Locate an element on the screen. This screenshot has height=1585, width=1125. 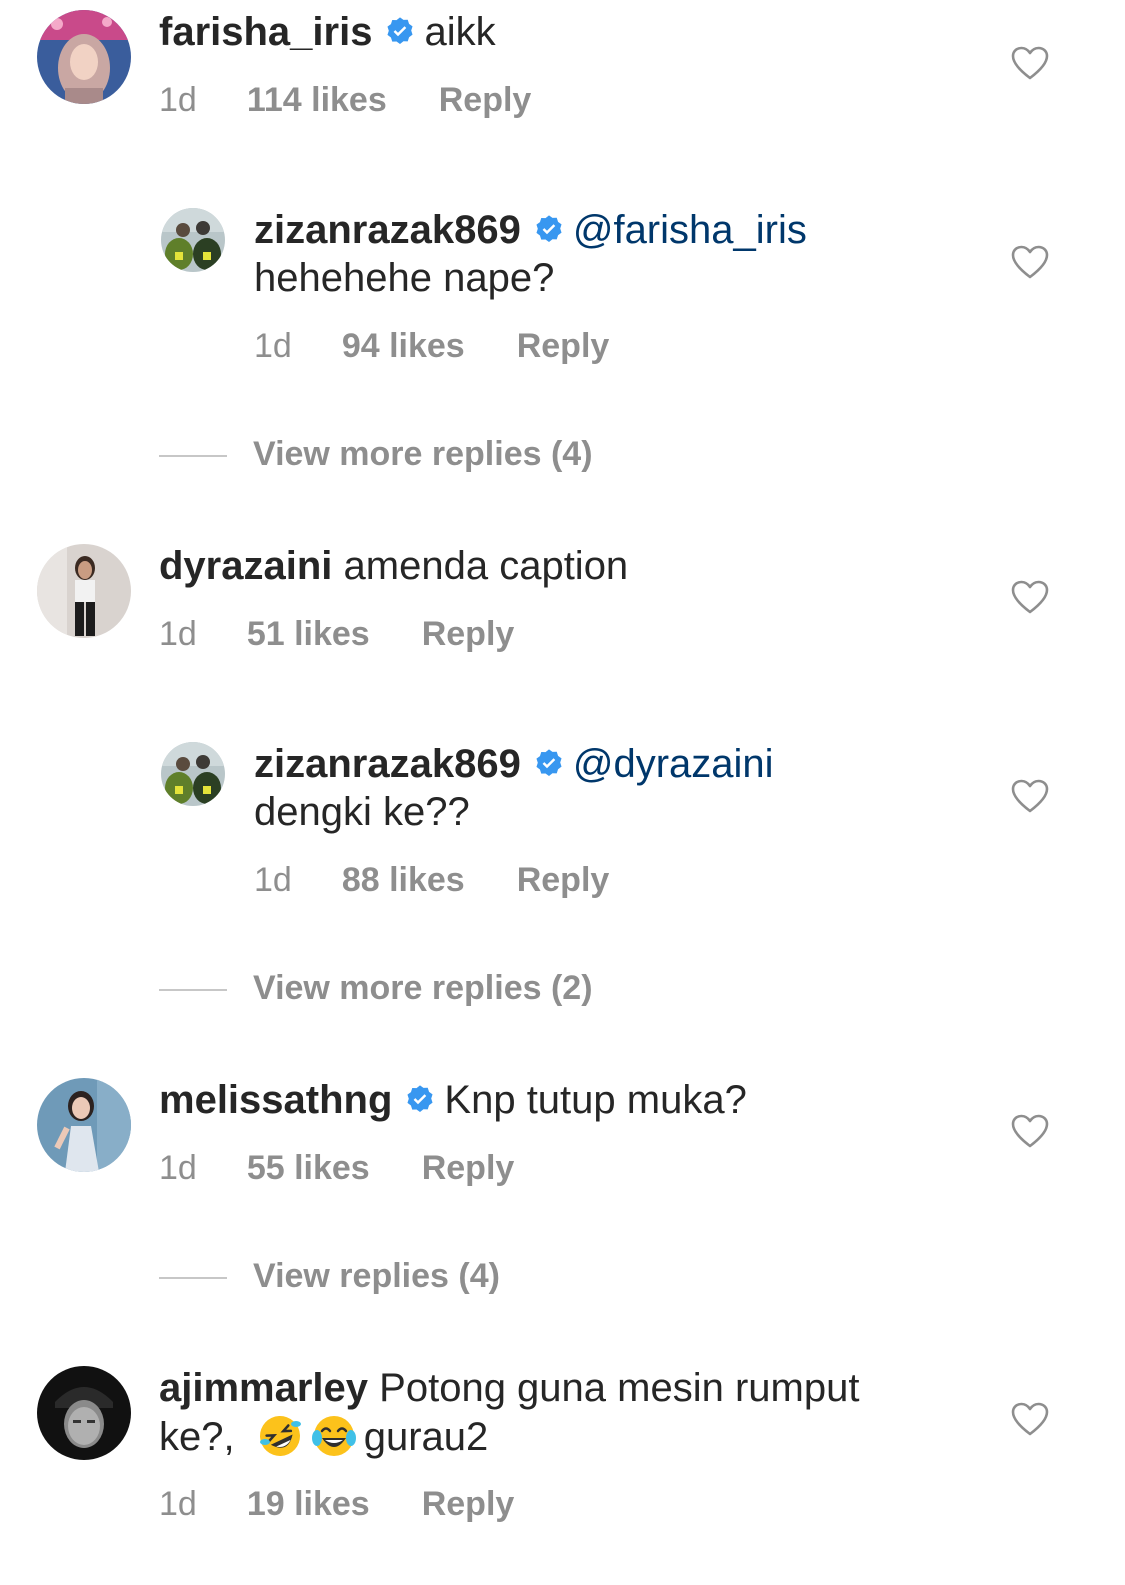
comment-meta: 1d 19 likes Reply is located at coordinates (336, 1504).